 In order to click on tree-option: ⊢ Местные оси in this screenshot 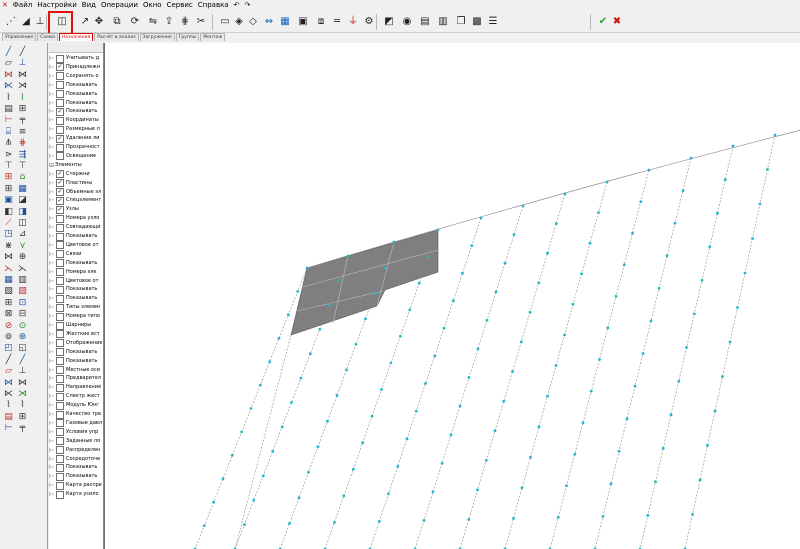, I will do `click(76, 370)`.